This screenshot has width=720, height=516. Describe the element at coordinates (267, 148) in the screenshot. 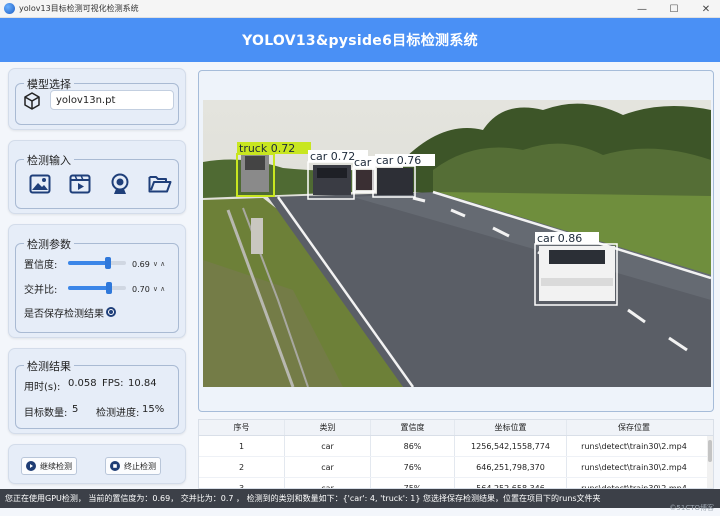

I see `truck-detection-label: truck 0.72` at that location.